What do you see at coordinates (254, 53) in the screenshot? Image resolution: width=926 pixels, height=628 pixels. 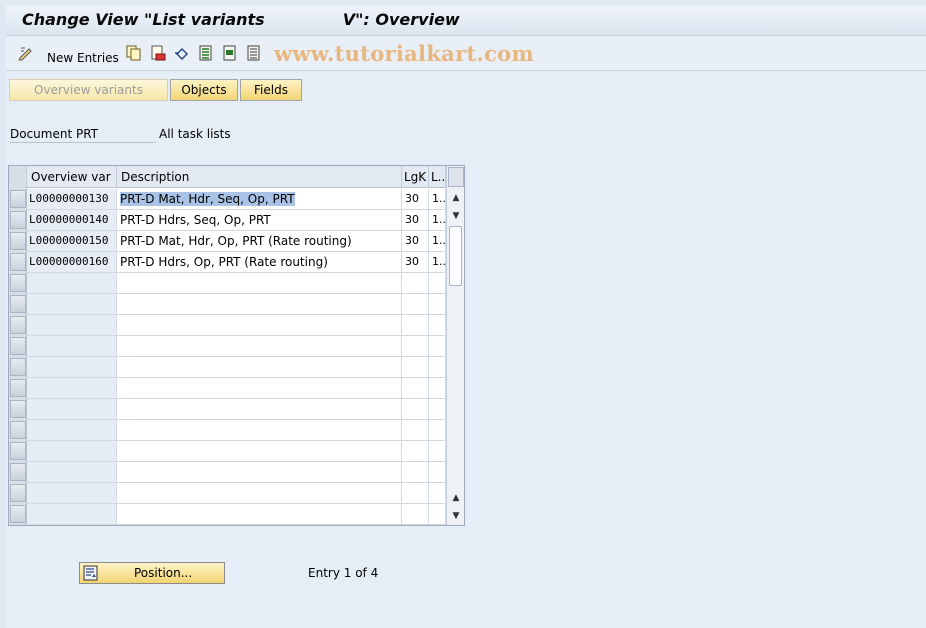 I see `deselect-all-icon` at bounding box center [254, 53].